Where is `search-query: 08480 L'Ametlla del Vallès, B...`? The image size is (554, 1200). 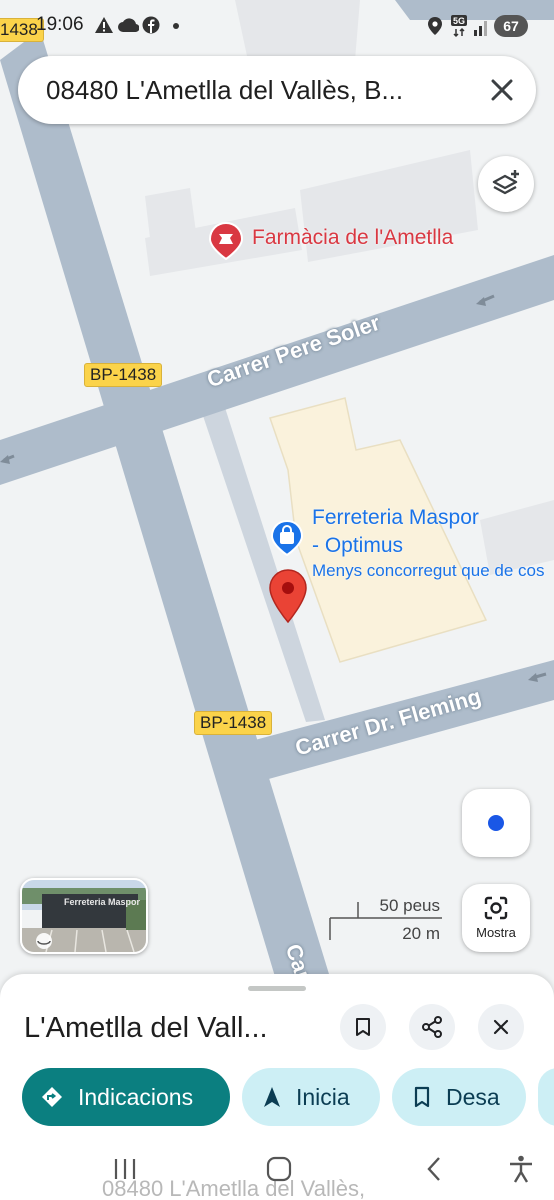
search-query: 08480 L'Ametlla del Vallès, B... is located at coordinates (261, 90).